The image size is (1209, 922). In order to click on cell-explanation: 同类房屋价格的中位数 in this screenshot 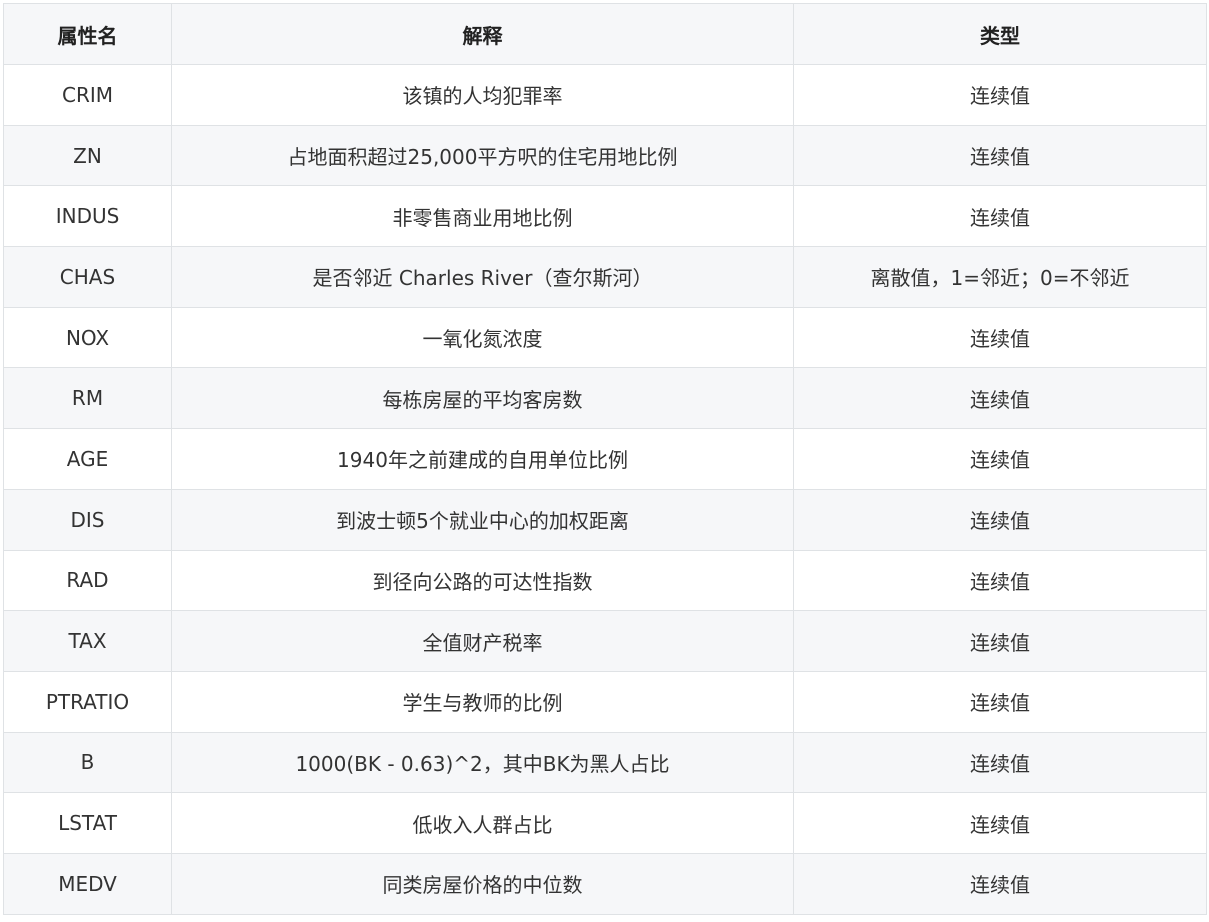, I will do `click(482, 883)`.